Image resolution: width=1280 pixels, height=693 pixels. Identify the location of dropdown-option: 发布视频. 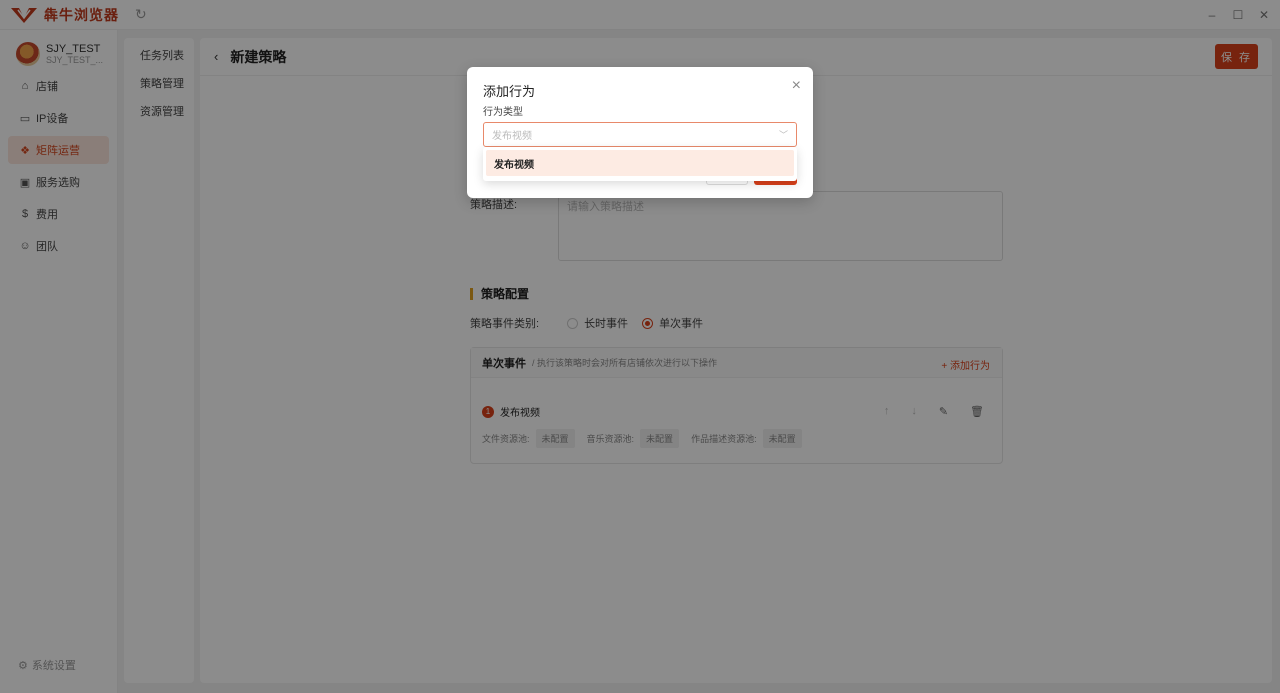
(640, 163).